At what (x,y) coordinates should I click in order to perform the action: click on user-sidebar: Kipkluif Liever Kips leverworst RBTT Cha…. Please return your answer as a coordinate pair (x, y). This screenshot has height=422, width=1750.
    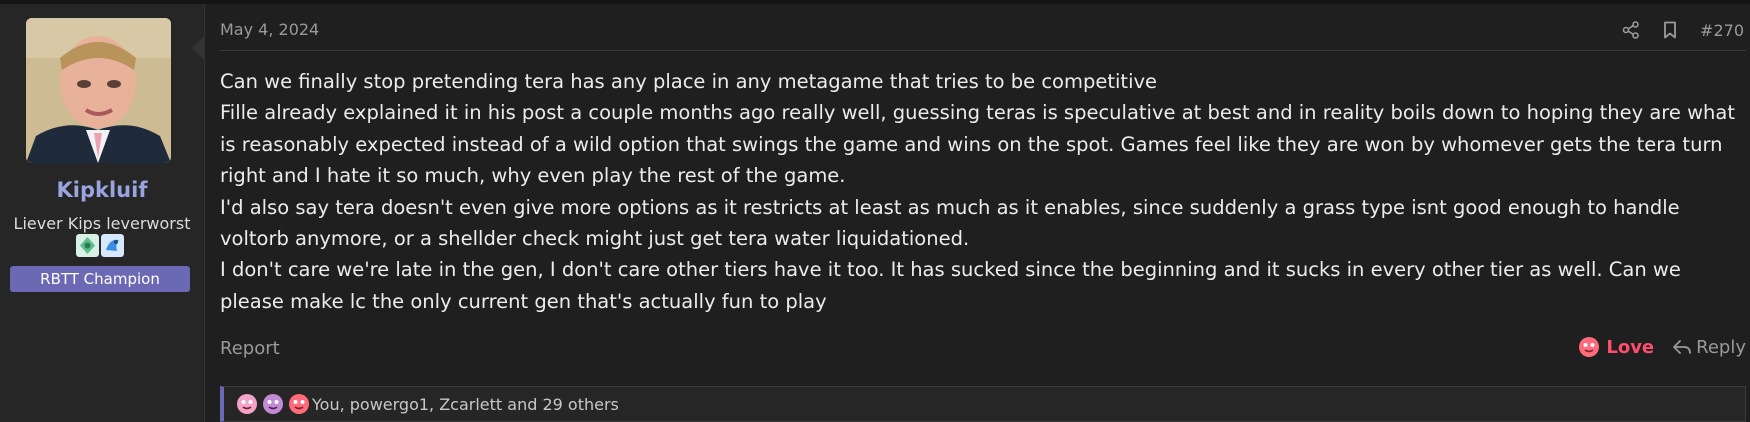
    Looking at the image, I should click on (102, 213).